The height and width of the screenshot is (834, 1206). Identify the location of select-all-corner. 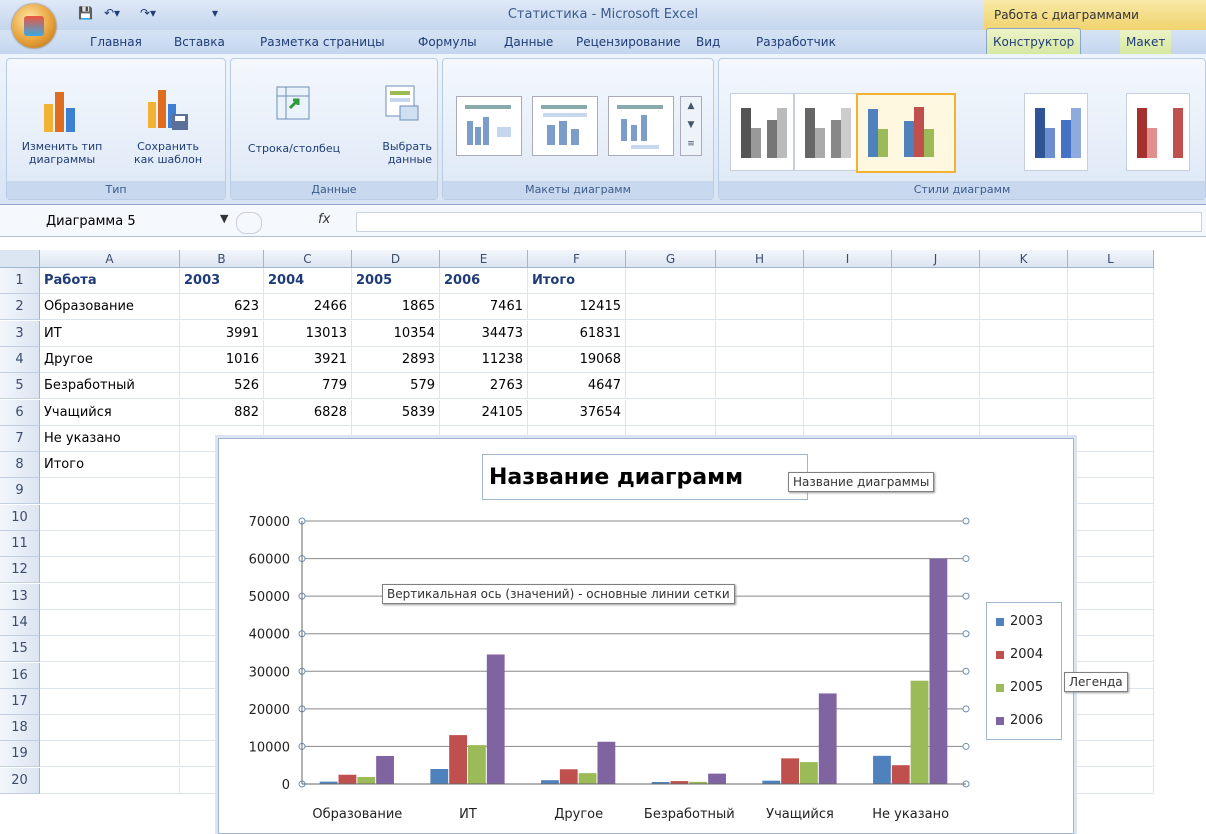
(20, 259).